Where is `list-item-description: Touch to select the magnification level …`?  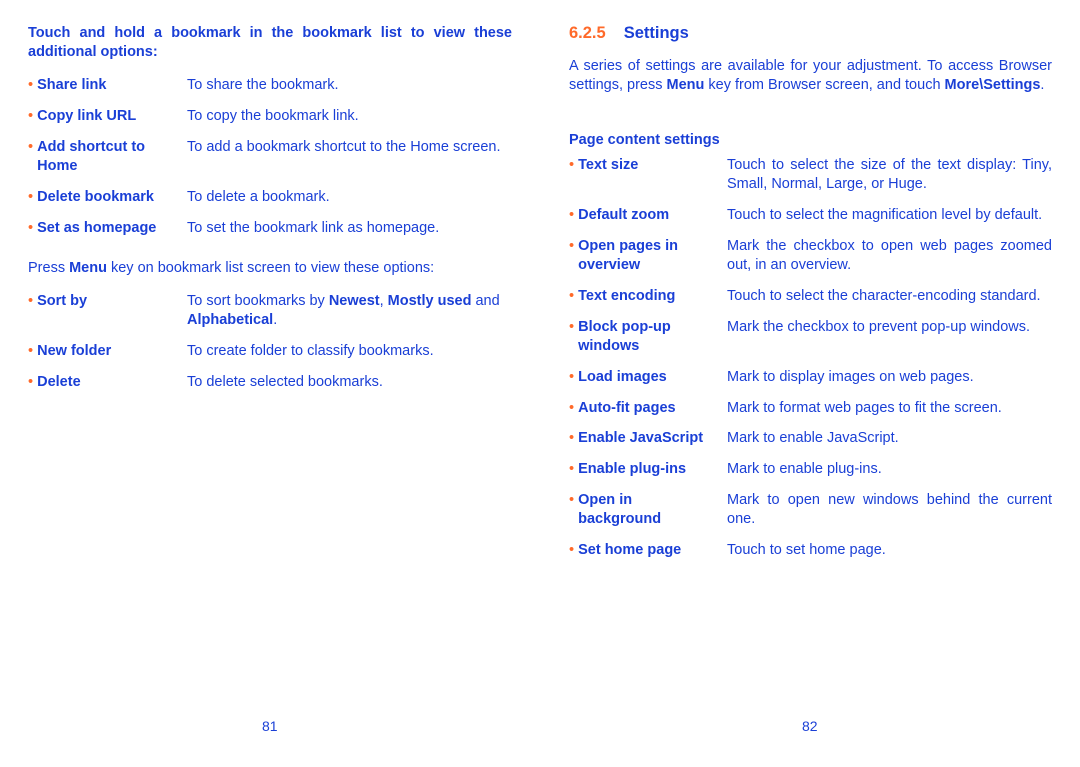 list-item-description: Touch to select the magnification level … is located at coordinates (885, 215).